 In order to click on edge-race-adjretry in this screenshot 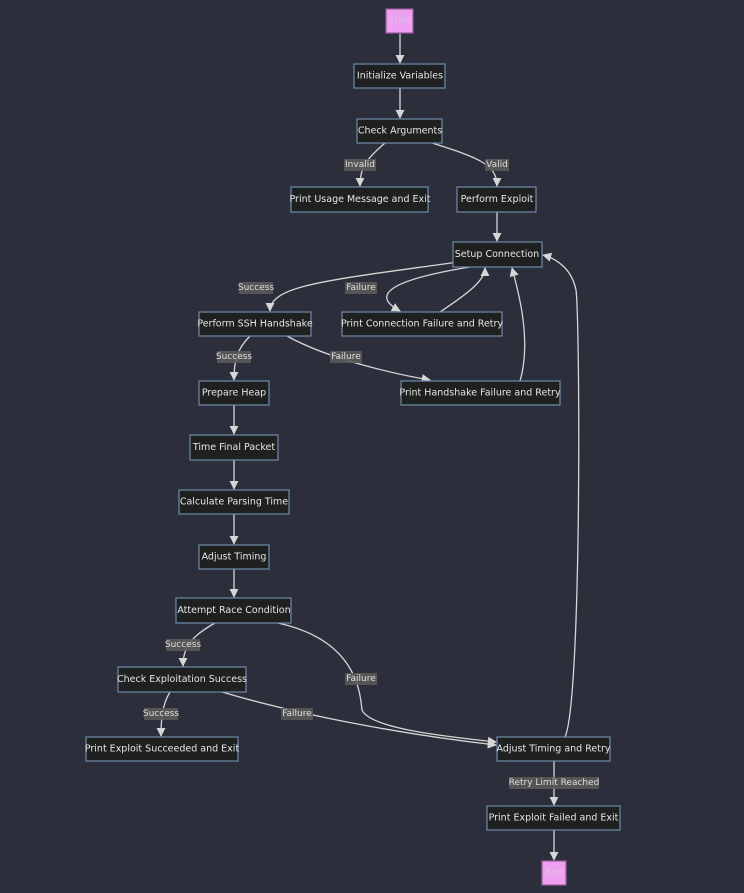, I will do `click(387, 684)`.